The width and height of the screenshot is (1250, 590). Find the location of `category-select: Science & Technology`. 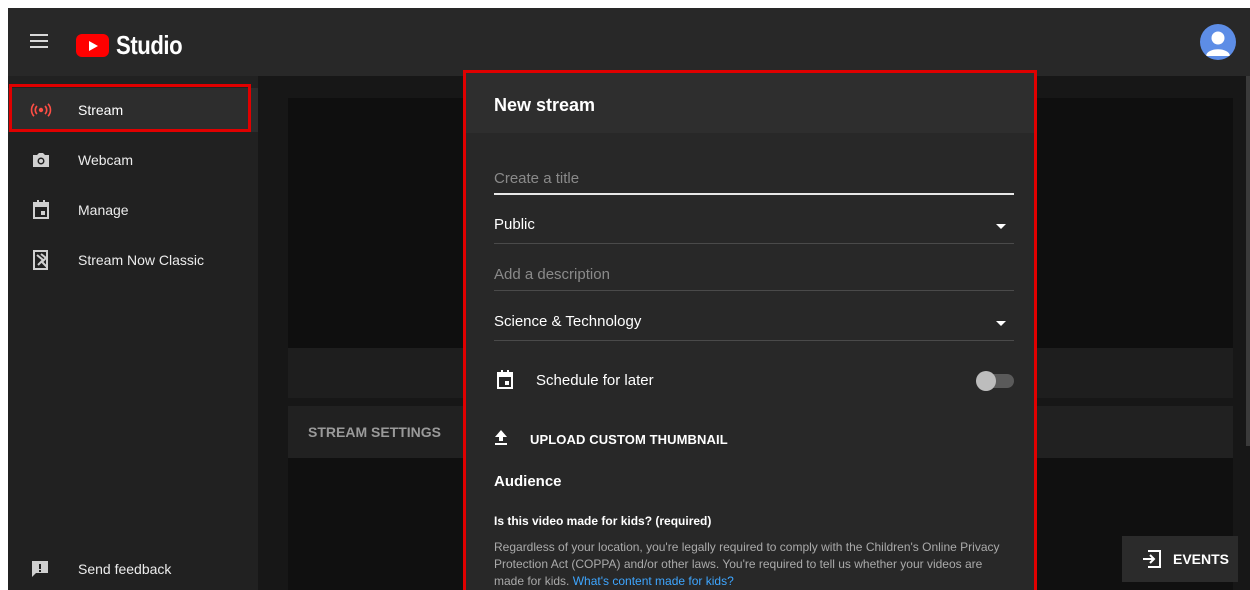

category-select: Science & Technology is located at coordinates (754, 324).